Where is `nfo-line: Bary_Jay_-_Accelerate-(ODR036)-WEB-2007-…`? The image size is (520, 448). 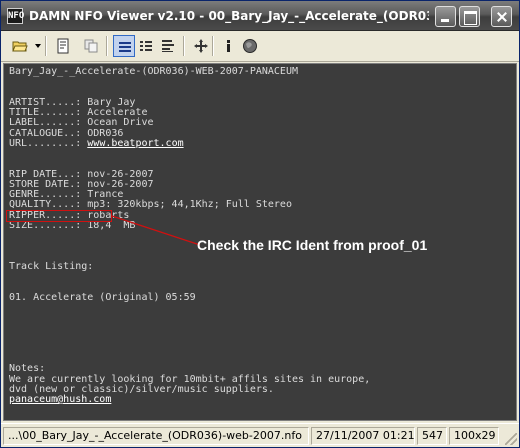 nfo-line: Bary_Jay_-_Accelerate-(ODR036)-WEB-2007-… is located at coordinates (153, 71).